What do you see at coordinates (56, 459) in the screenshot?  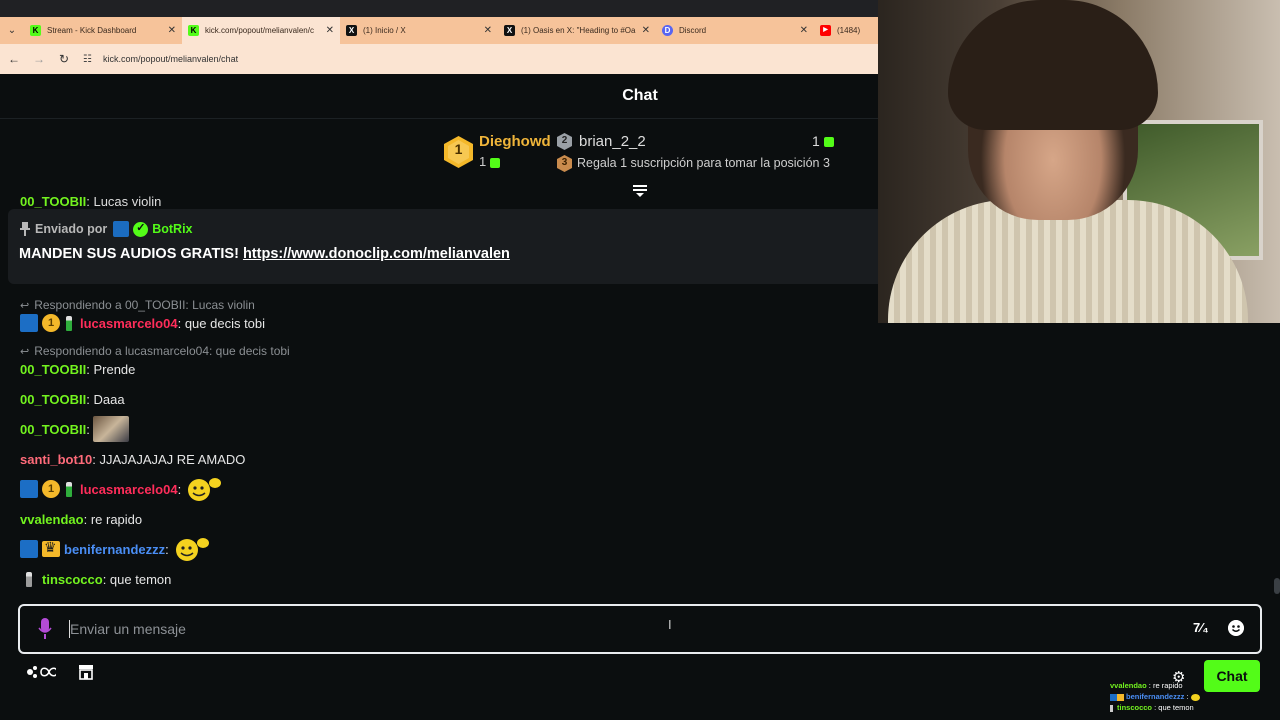 I see `message-username: santi_bot10` at bounding box center [56, 459].